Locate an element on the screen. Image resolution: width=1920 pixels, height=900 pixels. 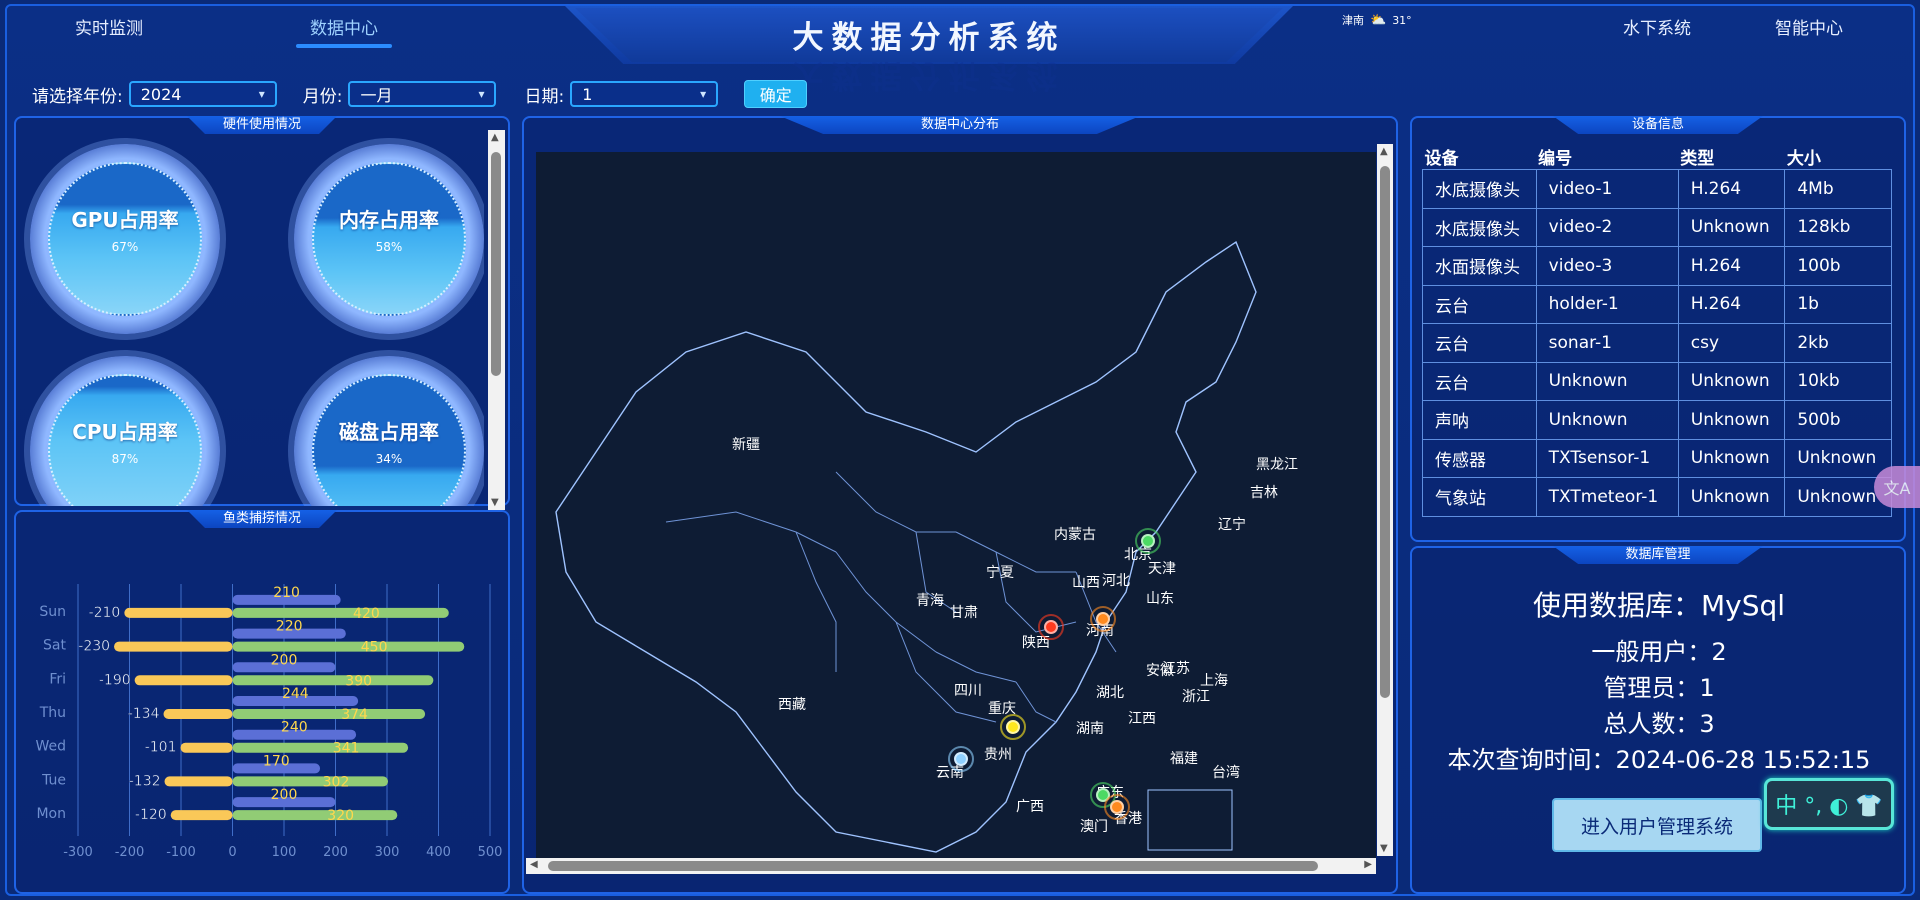
month-label: 月份: is located at coordinates (322, 96).